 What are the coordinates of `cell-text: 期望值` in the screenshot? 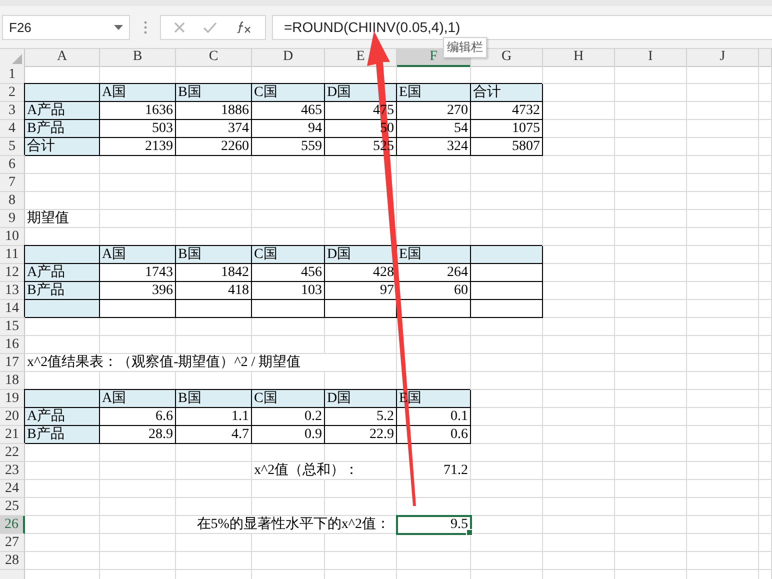 It's located at (62, 219).